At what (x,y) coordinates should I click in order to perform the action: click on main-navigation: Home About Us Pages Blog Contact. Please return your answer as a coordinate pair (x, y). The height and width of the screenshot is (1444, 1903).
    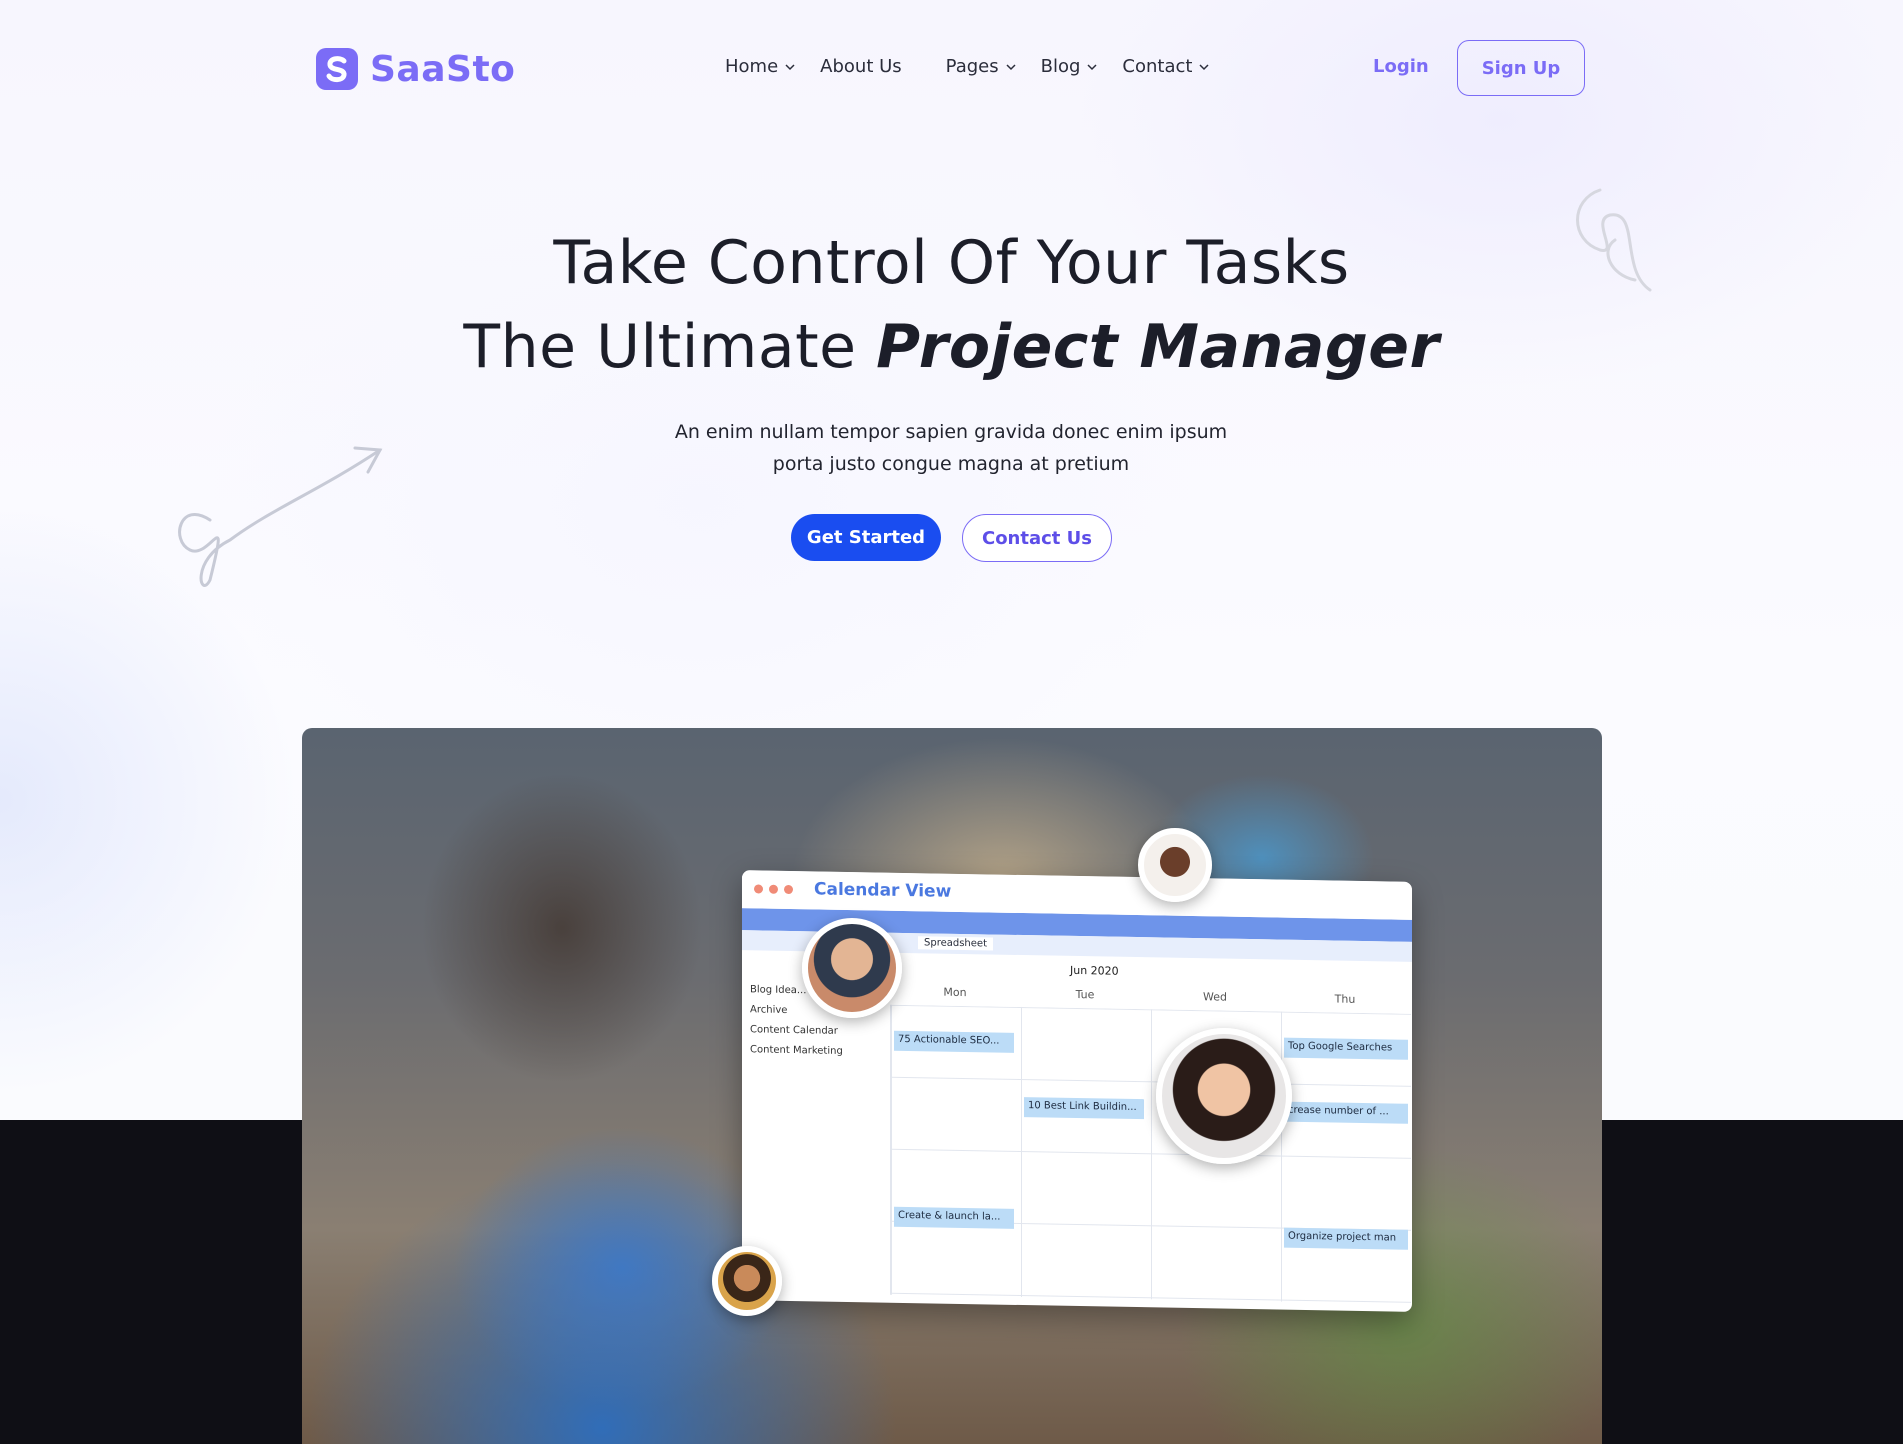
    Looking at the image, I should click on (979, 66).